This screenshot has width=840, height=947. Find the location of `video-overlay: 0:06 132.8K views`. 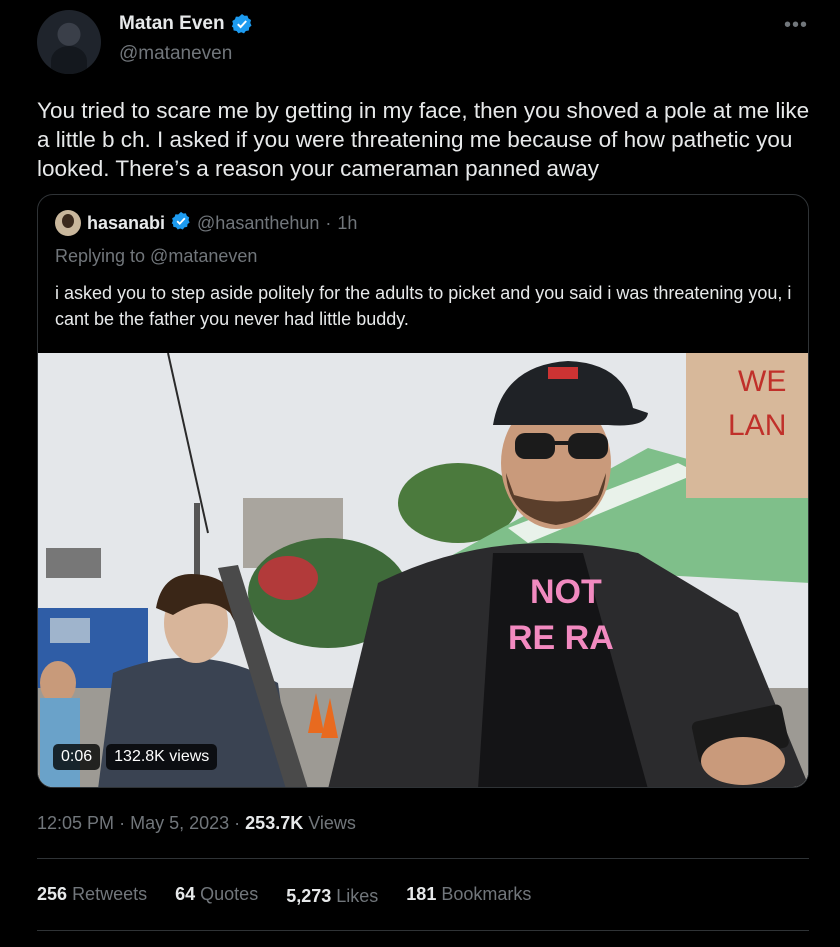

video-overlay: 0:06 132.8K views is located at coordinates (135, 757).